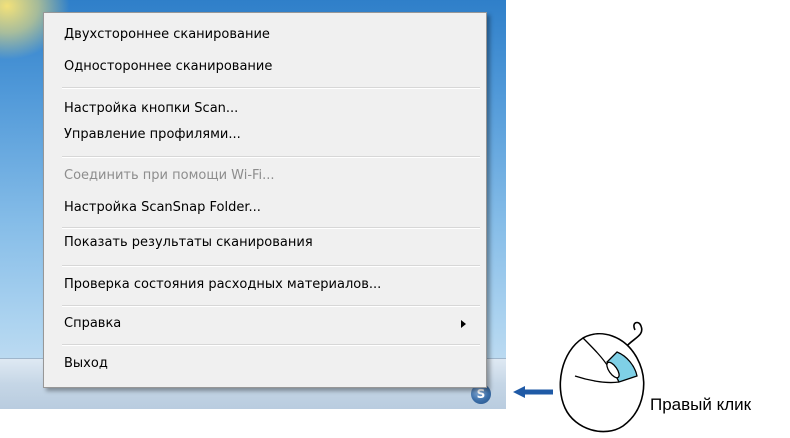  What do you see at coordinates (93, 323) in the screenshot?
I see `menu-item-help-label: Справка` at bounding box center [93, 323].